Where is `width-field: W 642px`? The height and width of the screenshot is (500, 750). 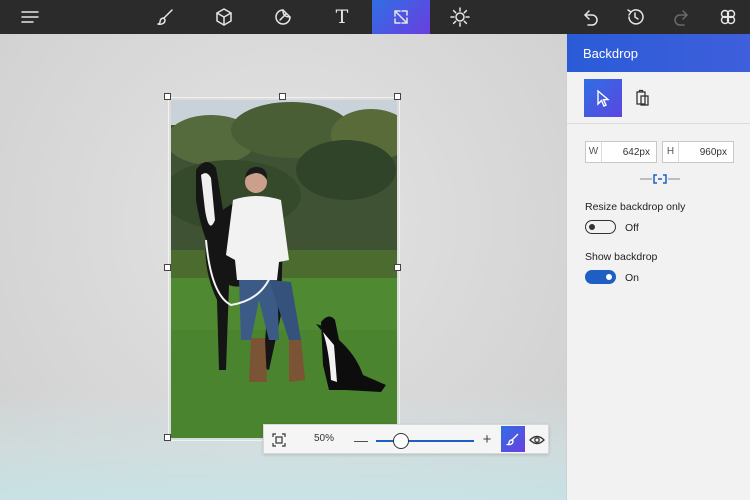 width-field: W 642px is located at coordinates (621, 152).